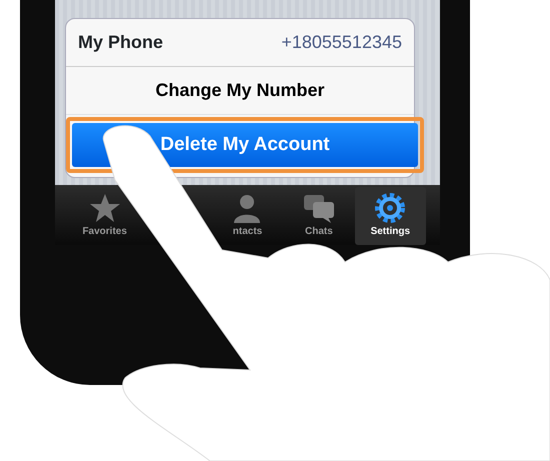 This screenshot has width=550, height=461. I want to click on phone-number: +18055512345, so click(341, 42).